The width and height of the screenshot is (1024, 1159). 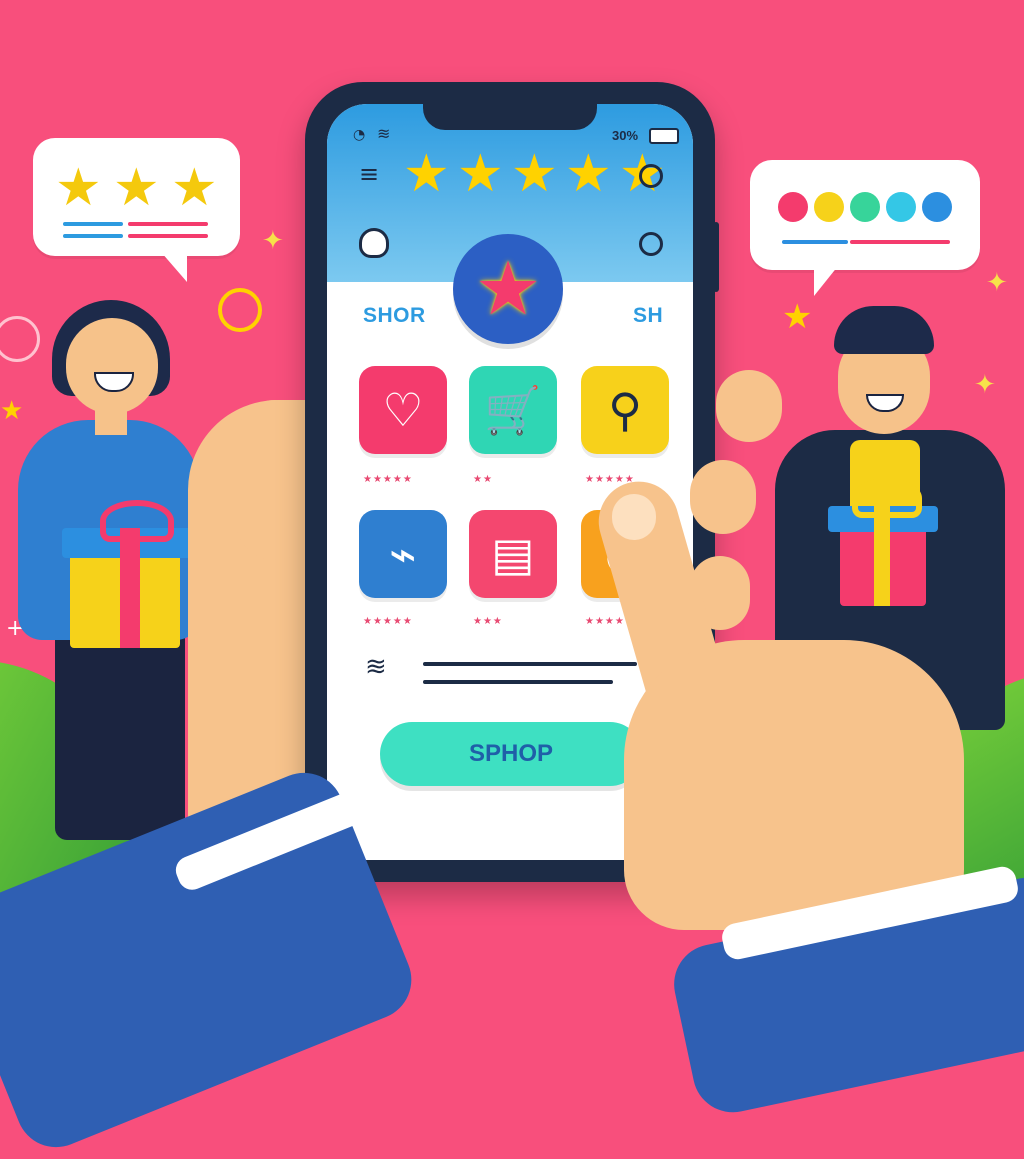 I want to click on basket-icon: ▤, so click(x=513, y=554).